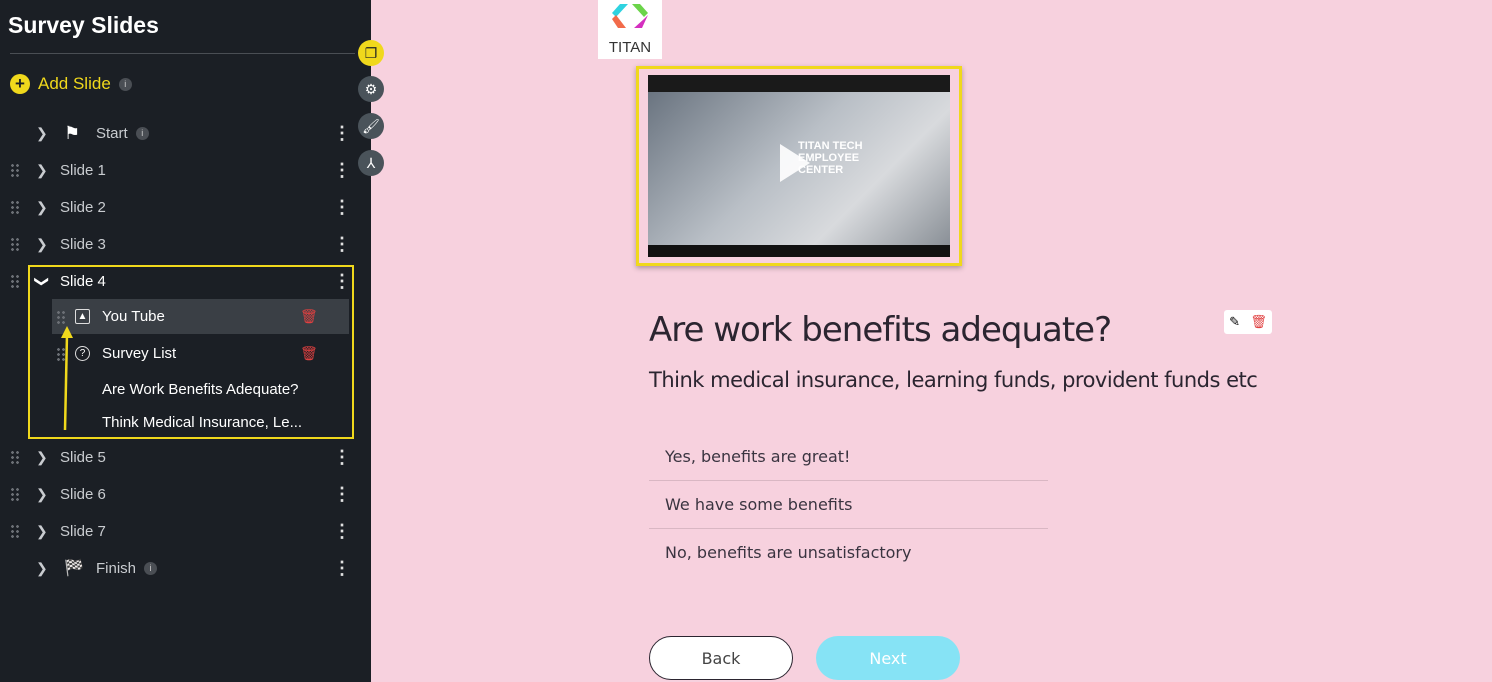 The image size is (1492, 682). What do you see at coordinates (1248, 322) in the screenshot?
I see `element-tools: ✎ 🗑` at bounding box center [1248, 322].